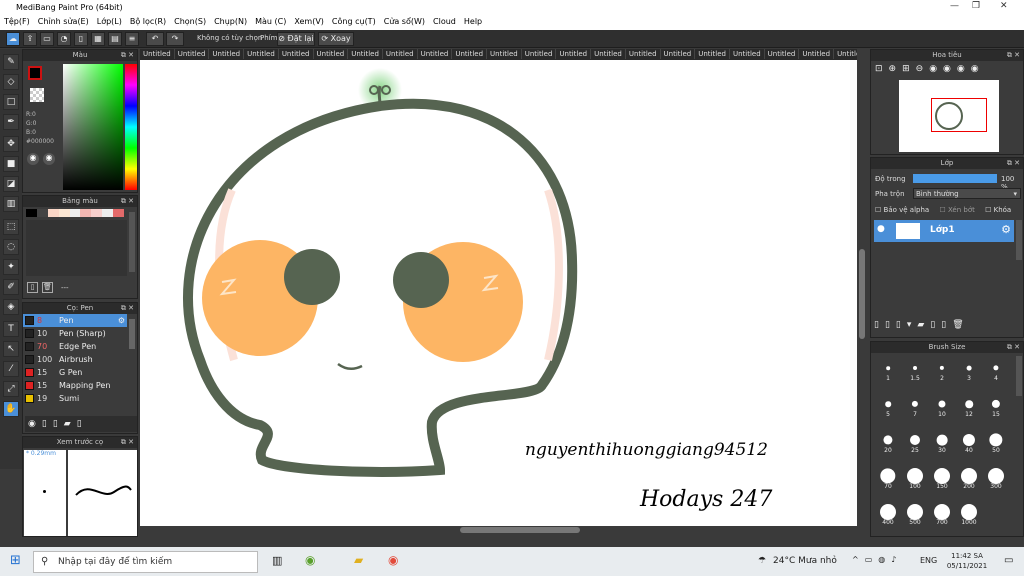 The width and height of the screenshot is (1024, 576). Describe the element at coordinates (75, 372) in the screenshot. I see `brush-row: 15 G Pen` at that location.